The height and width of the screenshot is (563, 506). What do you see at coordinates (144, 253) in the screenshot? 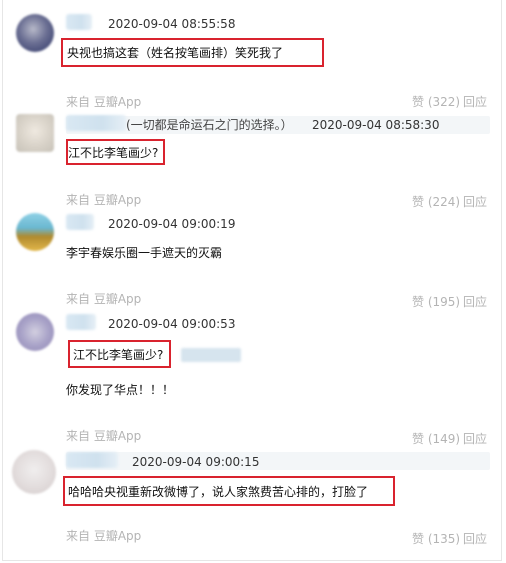
I see `comment-text: 李宇春娱乐圈一手遮天的灭霸` at bounding box center [144, 253].